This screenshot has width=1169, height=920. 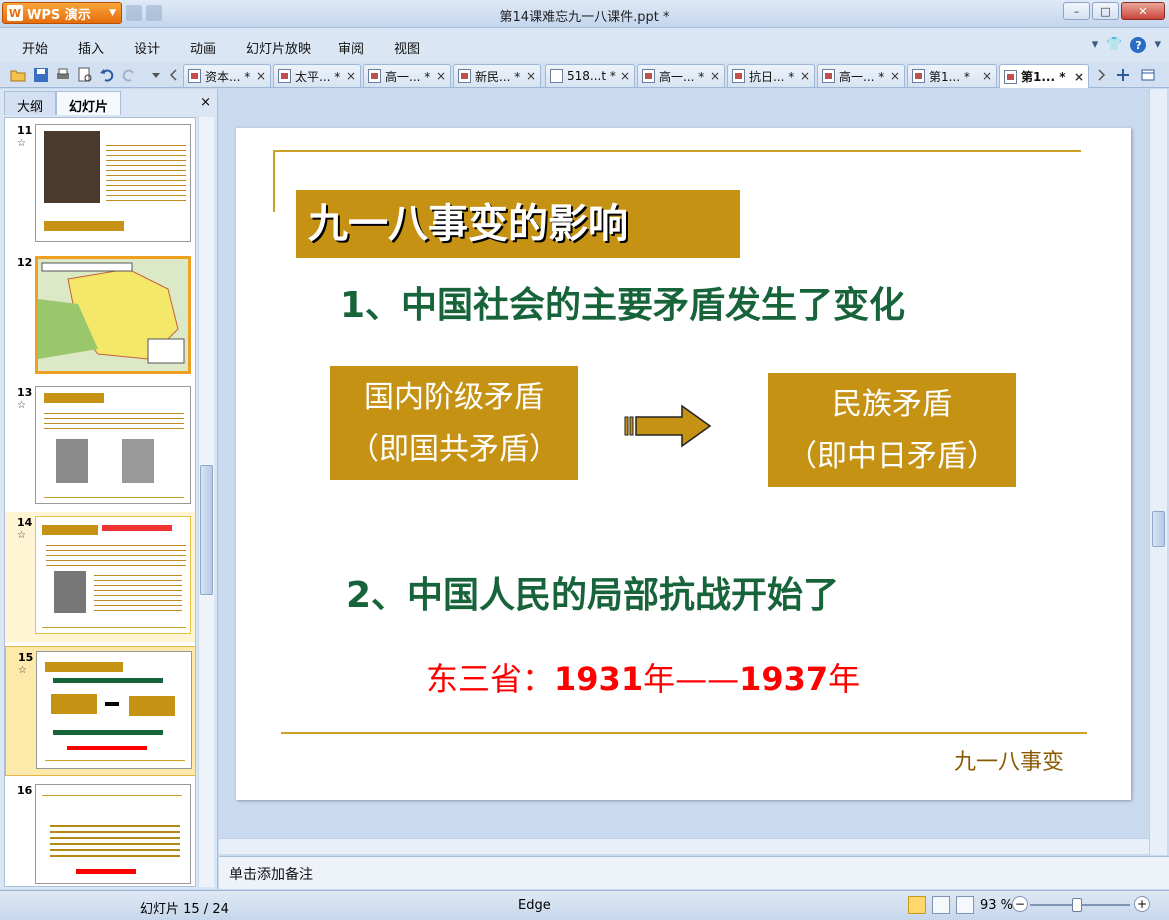 What do you see at coordinates (1044, 76) in the screenshot?
I see `doc-tab-10-active: 第1... * ×` at bounding box center [1044, 76].